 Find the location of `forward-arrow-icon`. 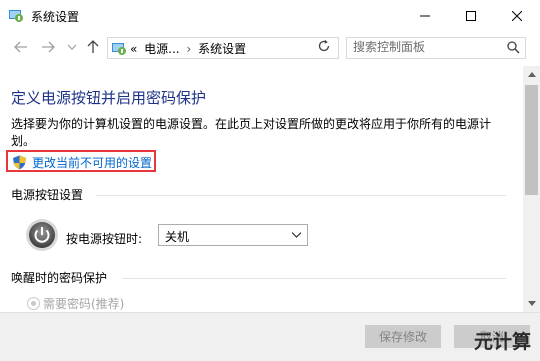

forward-arrow-icon is located at coordinates (48, 47).